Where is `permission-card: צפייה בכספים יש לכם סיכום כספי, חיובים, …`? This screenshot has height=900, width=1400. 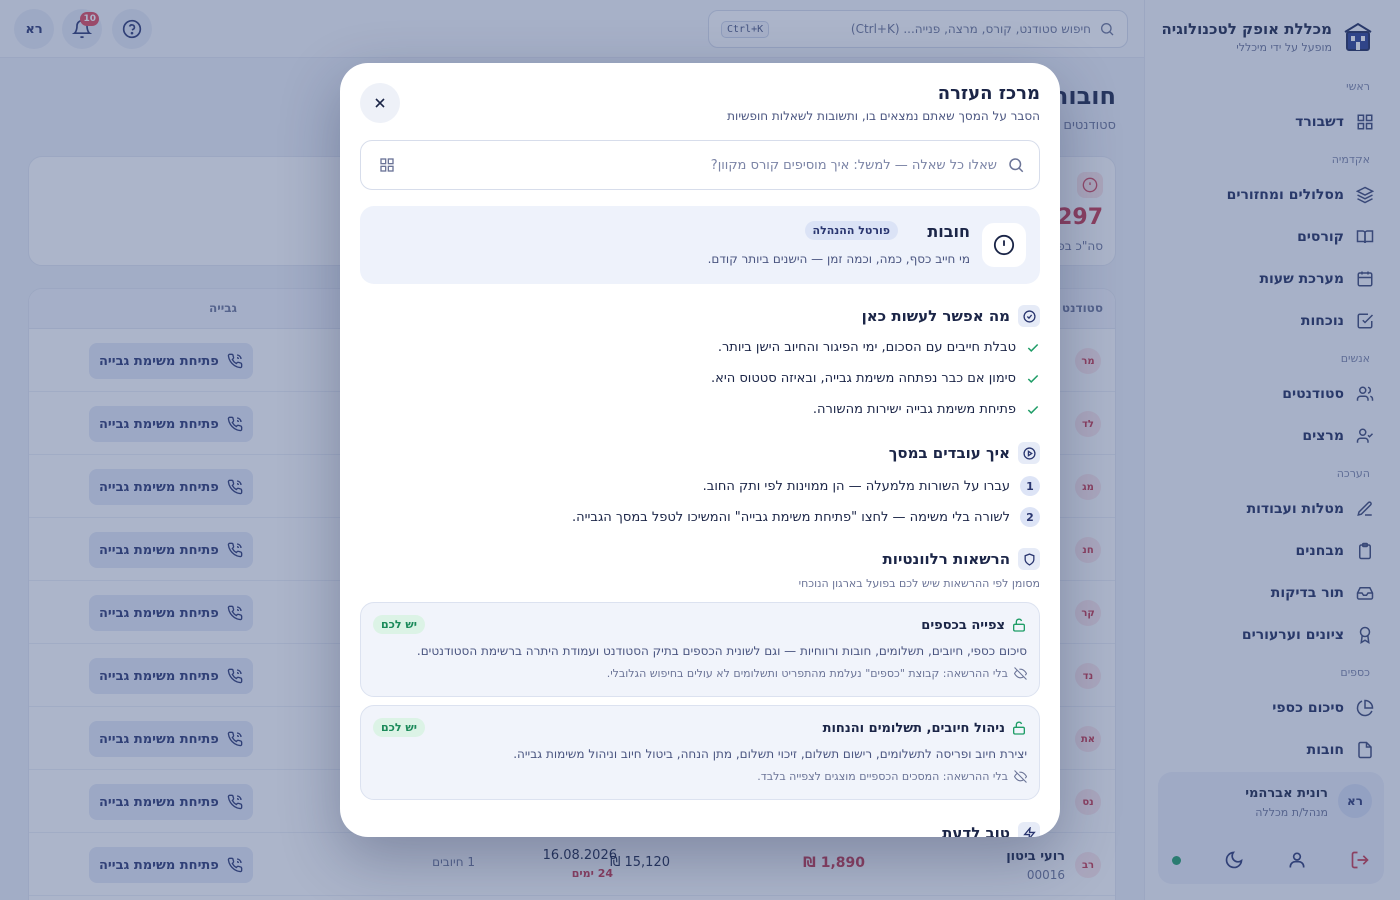 permission-card: צפייה בכספים יש לכם סיכום כספי, חיובים, … is located at coordinates (700, 649).